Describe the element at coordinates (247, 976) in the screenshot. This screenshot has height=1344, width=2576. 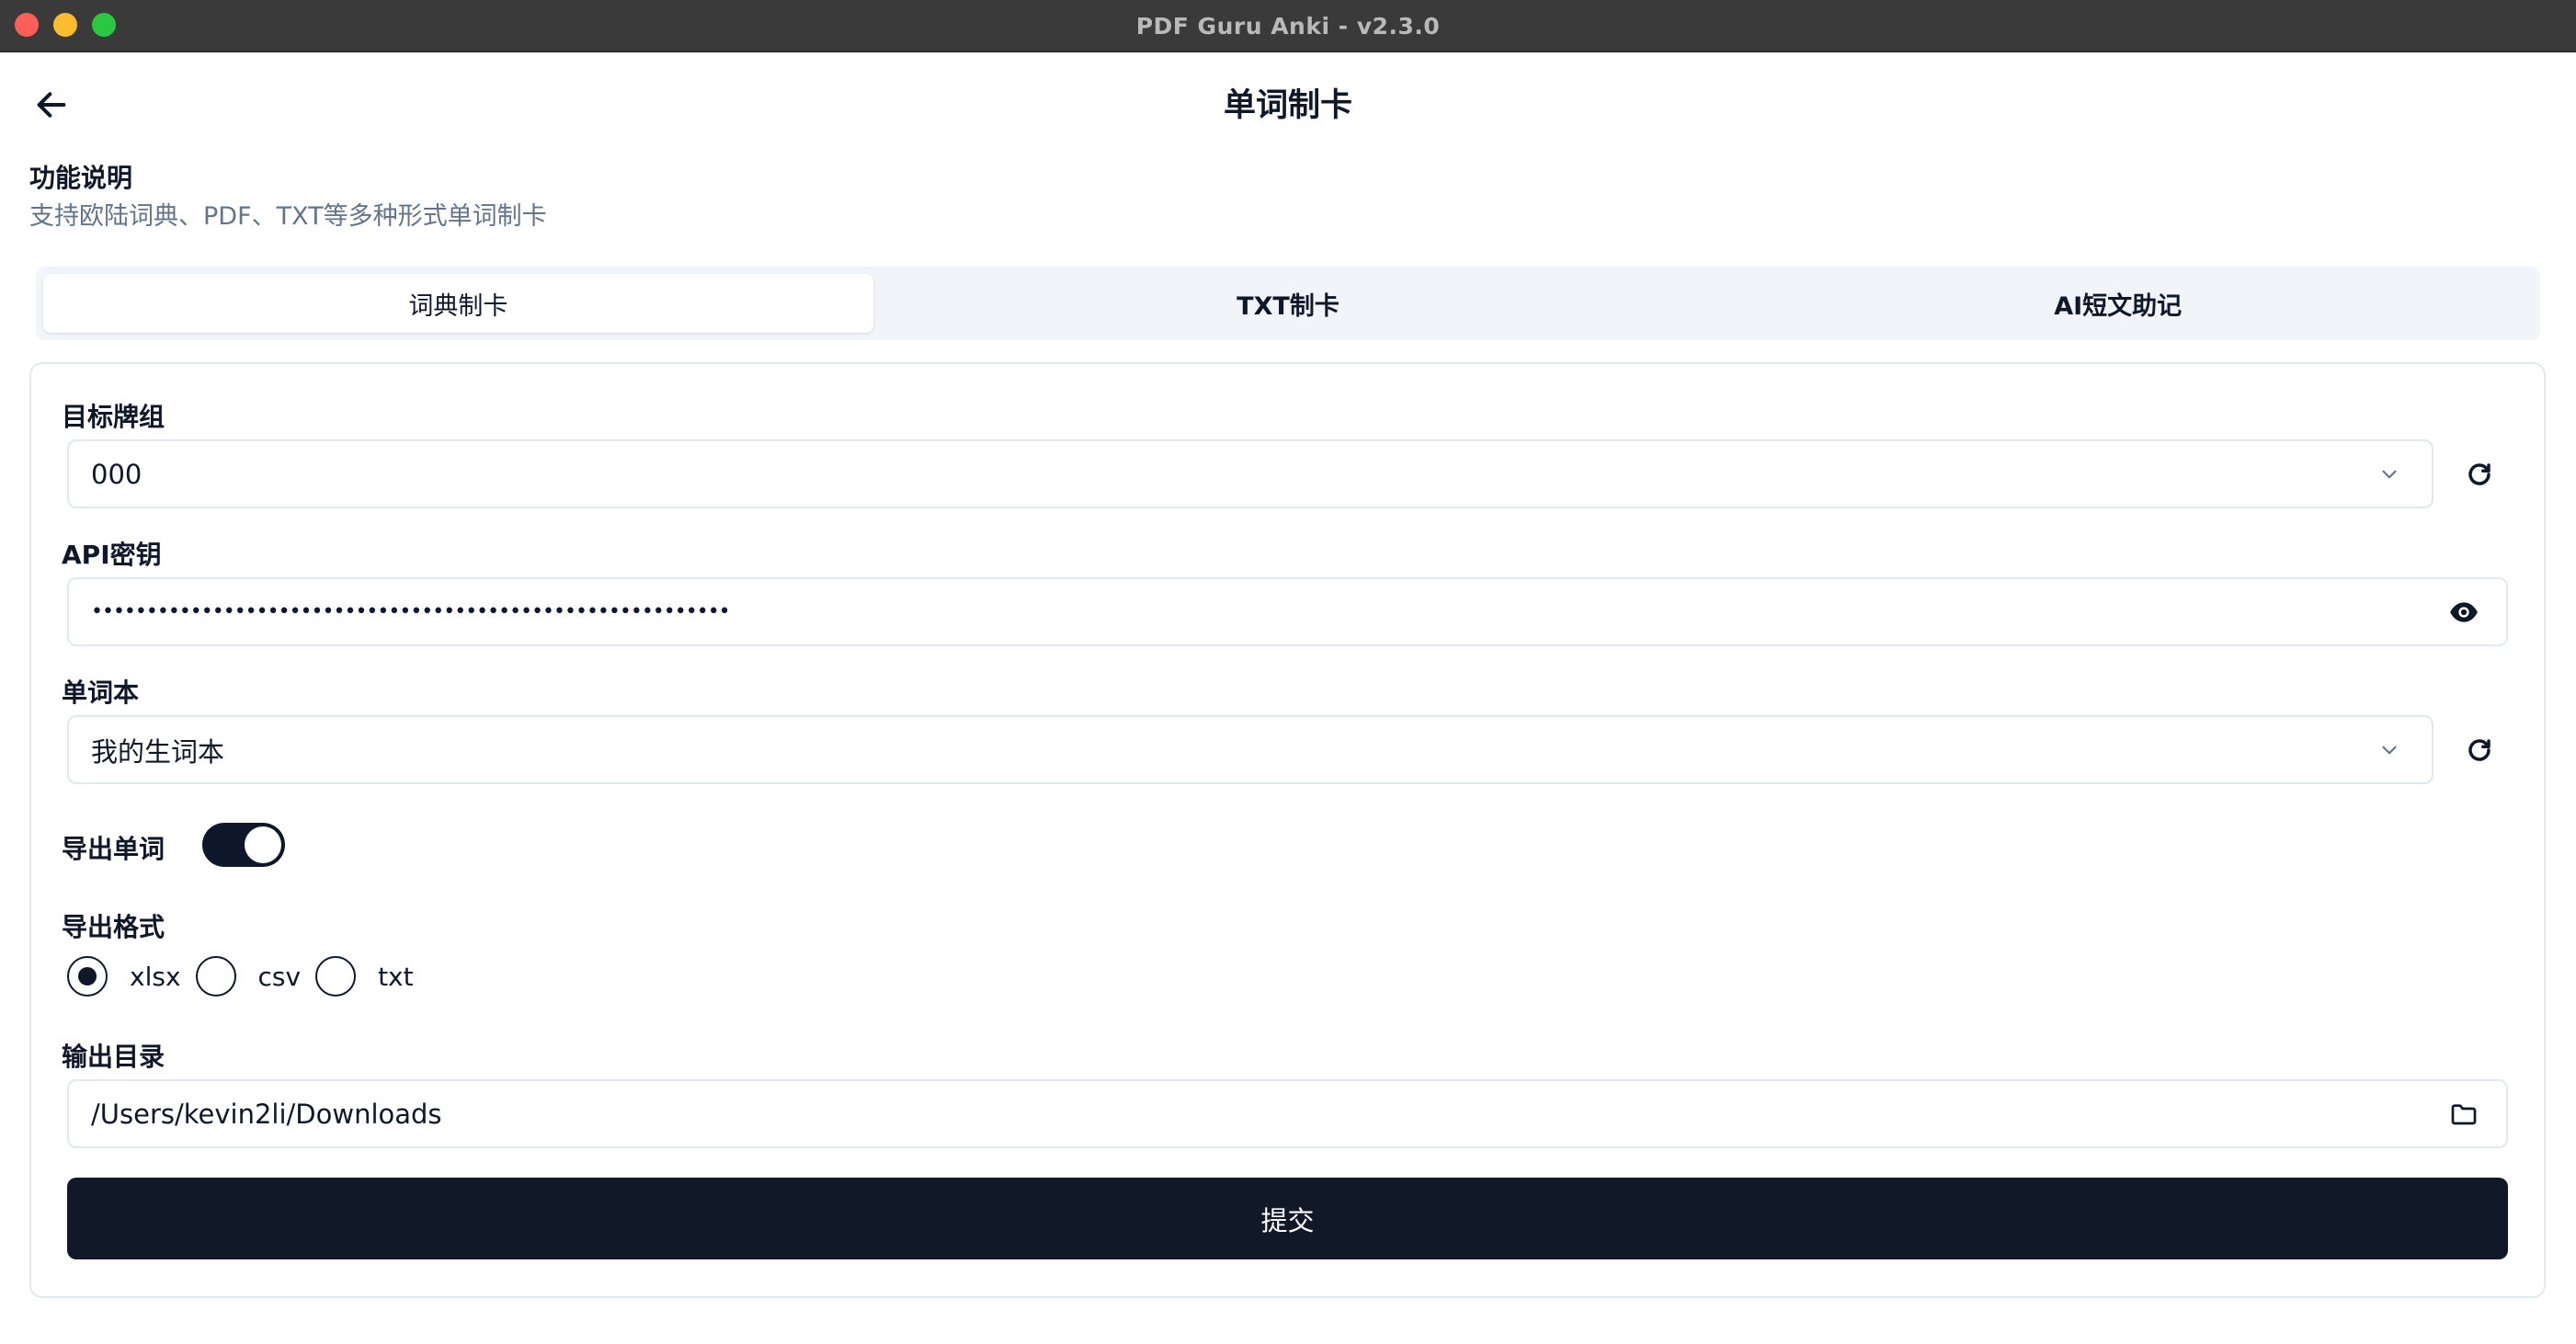
I see `export-format-radio-group: xlsx csv txt` at that location.